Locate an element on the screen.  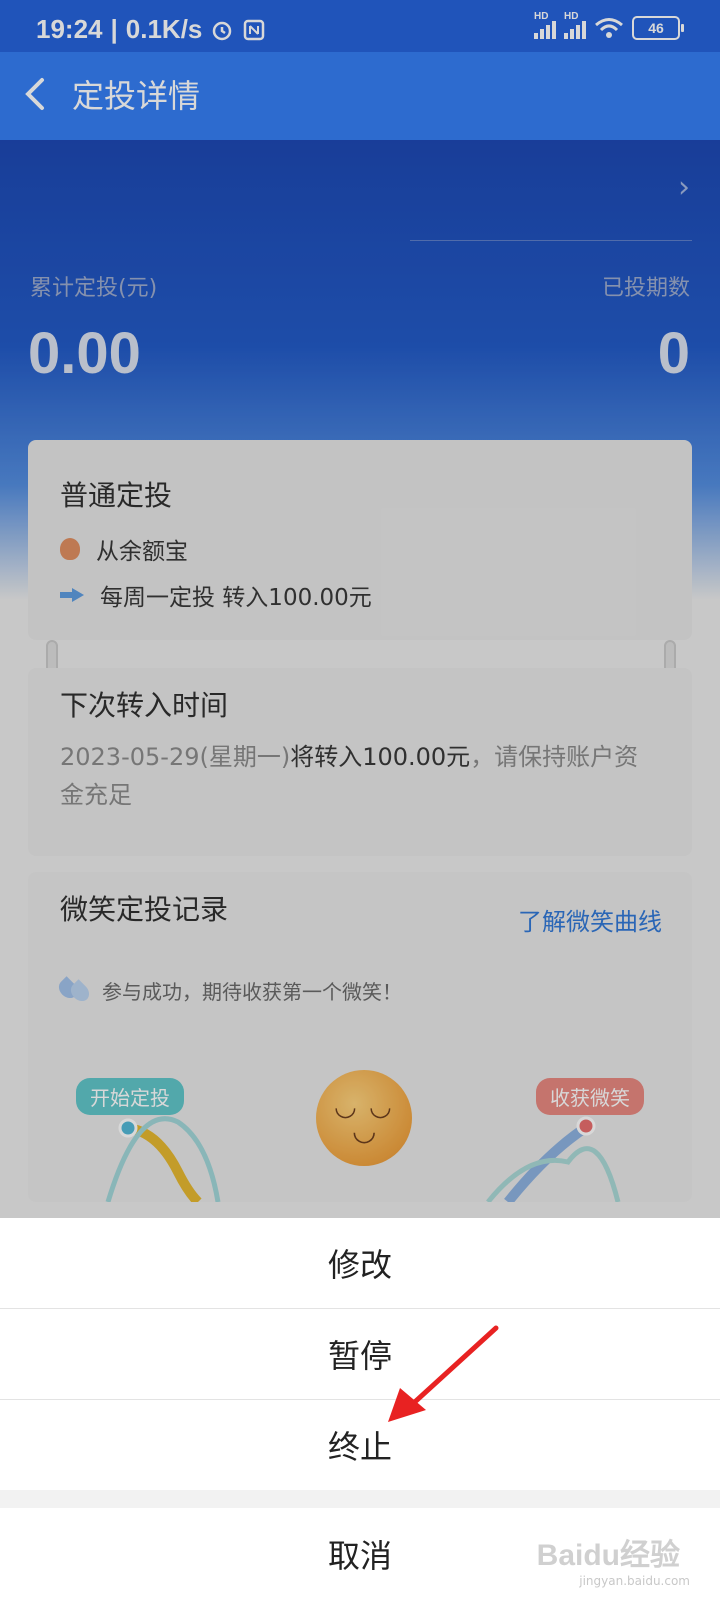
modify-option: 修改 is located at coordinates (360, 1263).